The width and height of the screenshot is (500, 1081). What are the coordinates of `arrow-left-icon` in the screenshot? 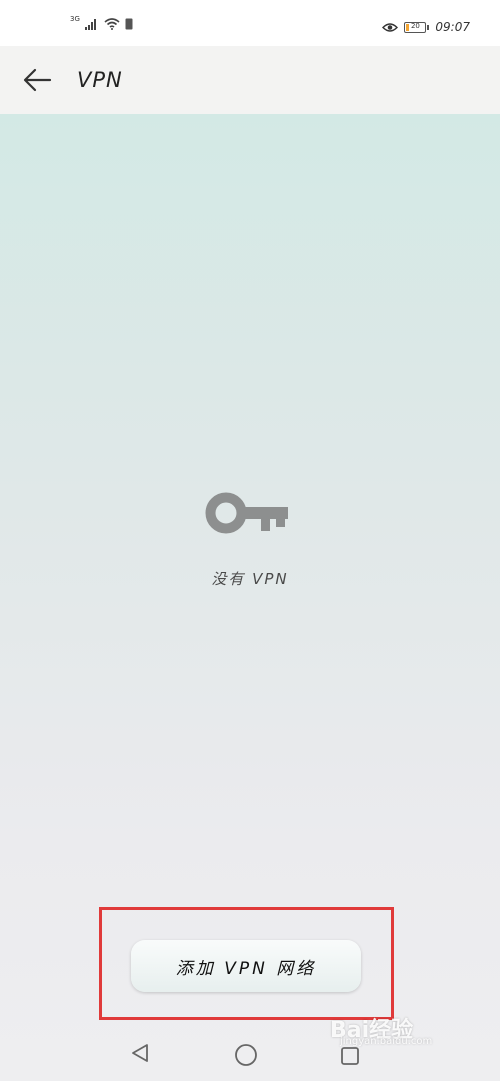 It's located at (37, 80).